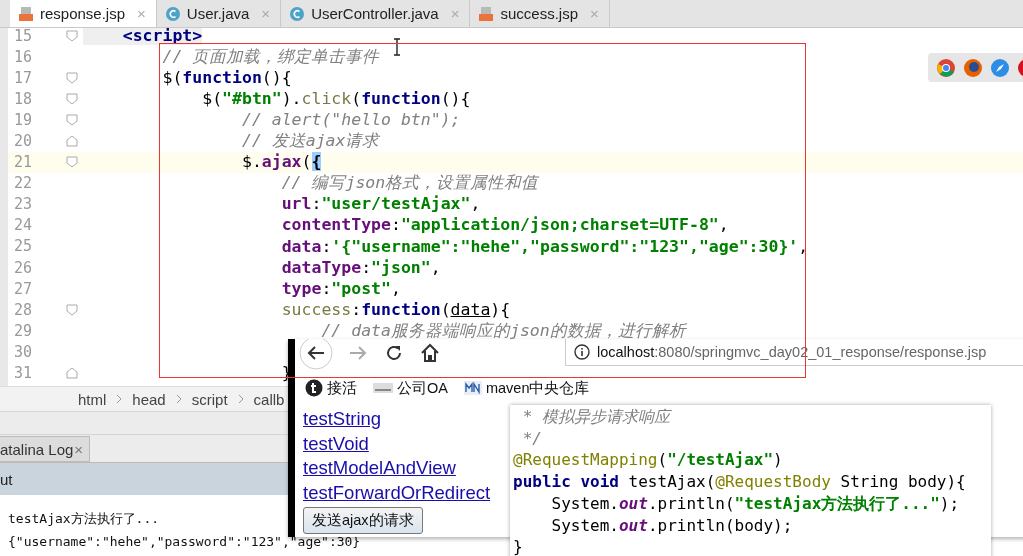 This screenshot has width=1023, height=556. Describe the element at coordinates (269, 399) in the screenshot. I see `breadcrumb-item: callb` at that location.